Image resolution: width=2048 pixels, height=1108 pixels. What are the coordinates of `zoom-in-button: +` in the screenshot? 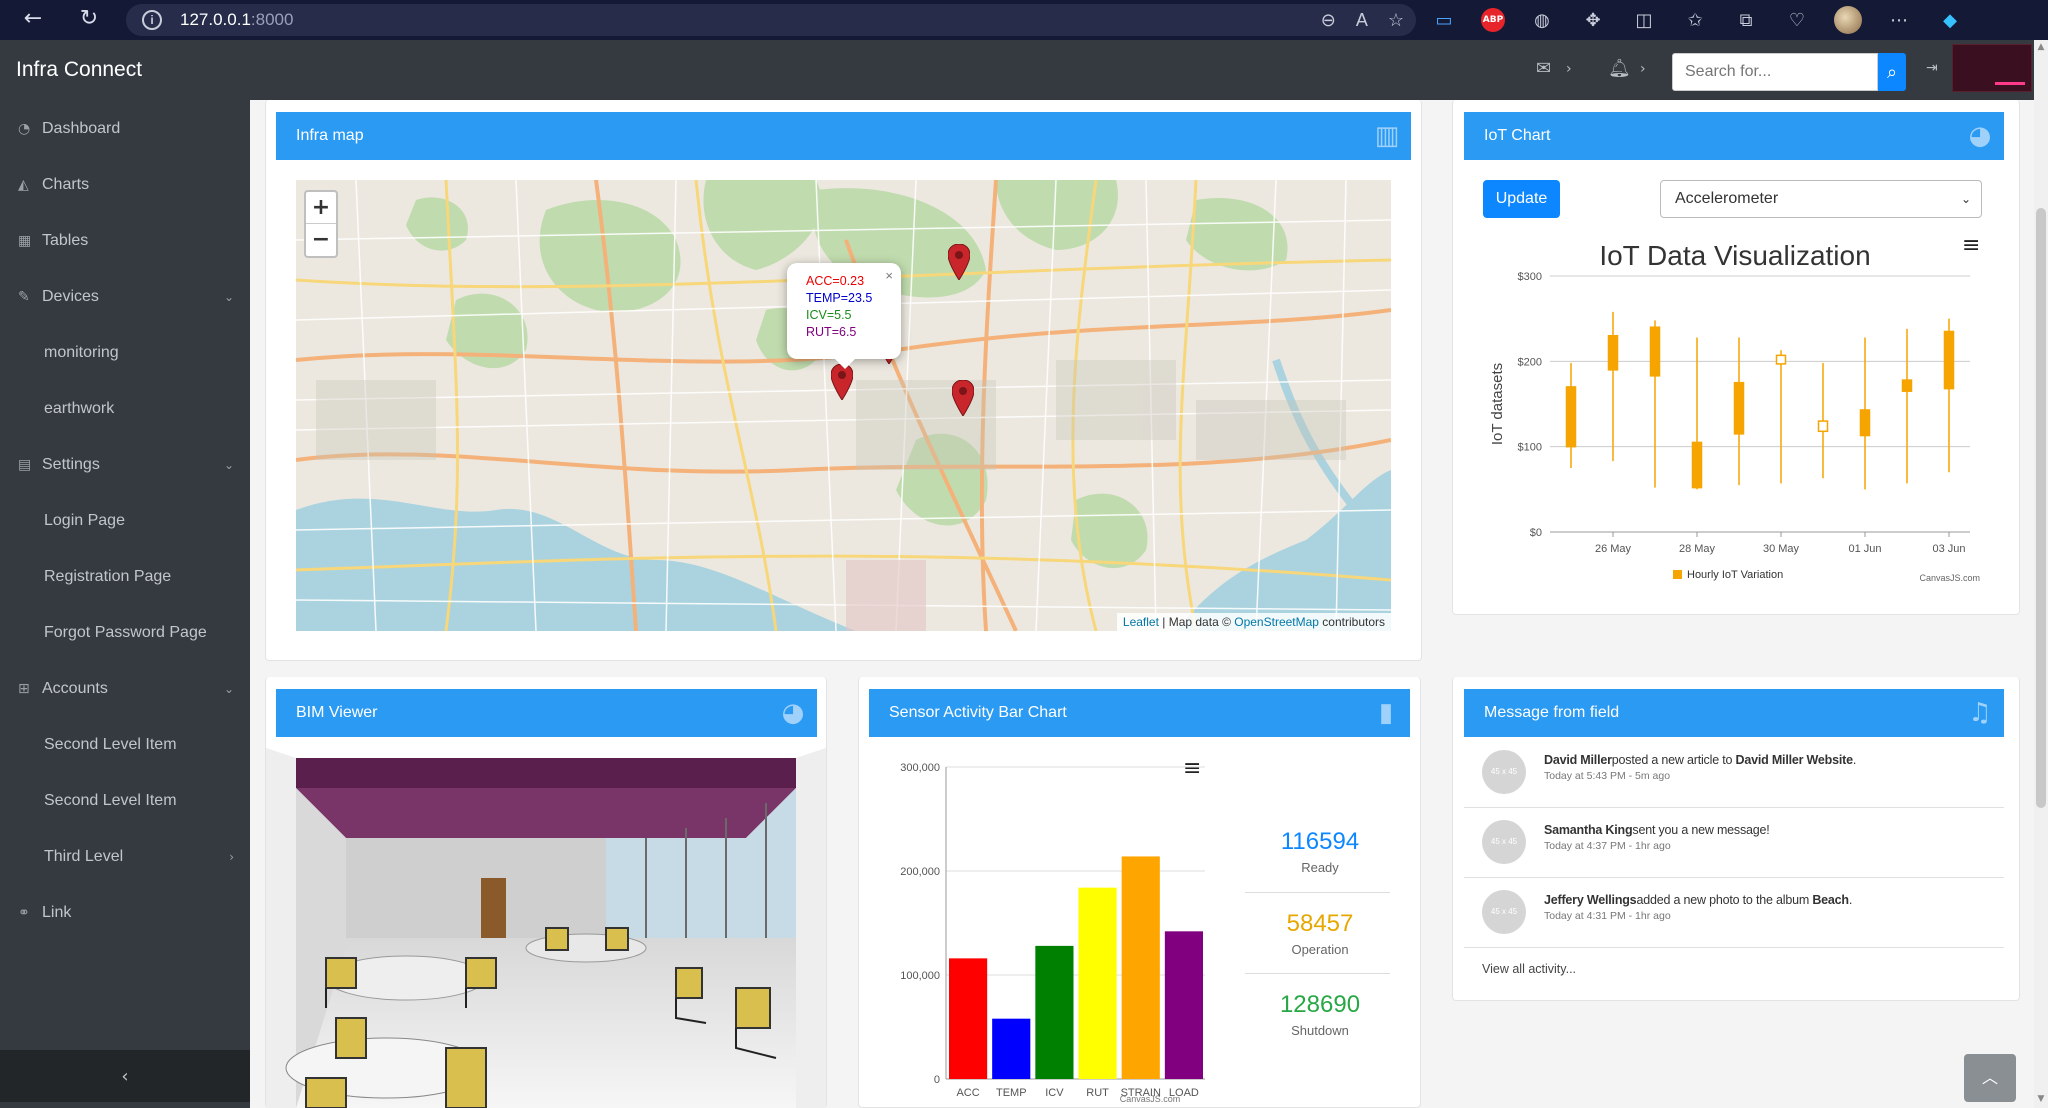 It's located at (321, 208).